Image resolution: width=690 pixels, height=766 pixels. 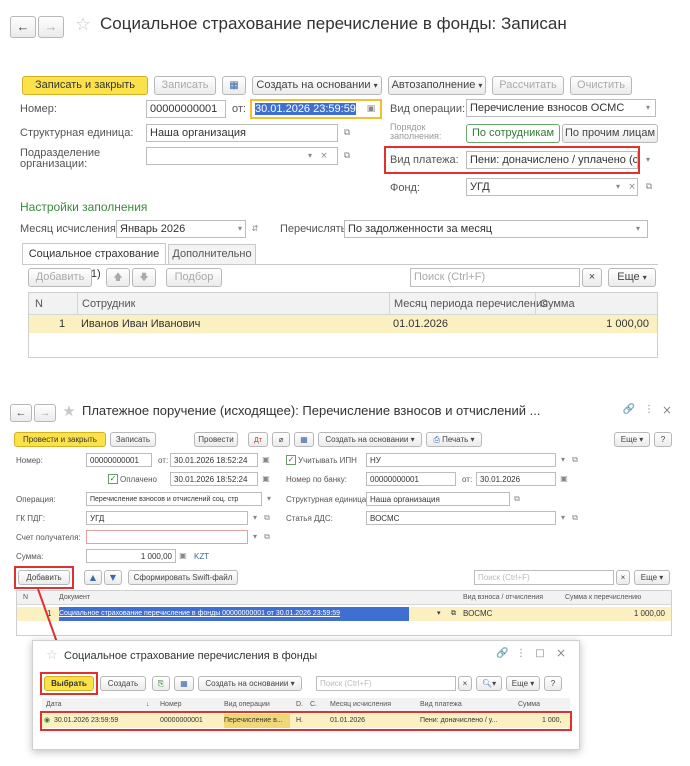 I want to click on col-payment-type: Вид платежа, so click(x=441, y=704).